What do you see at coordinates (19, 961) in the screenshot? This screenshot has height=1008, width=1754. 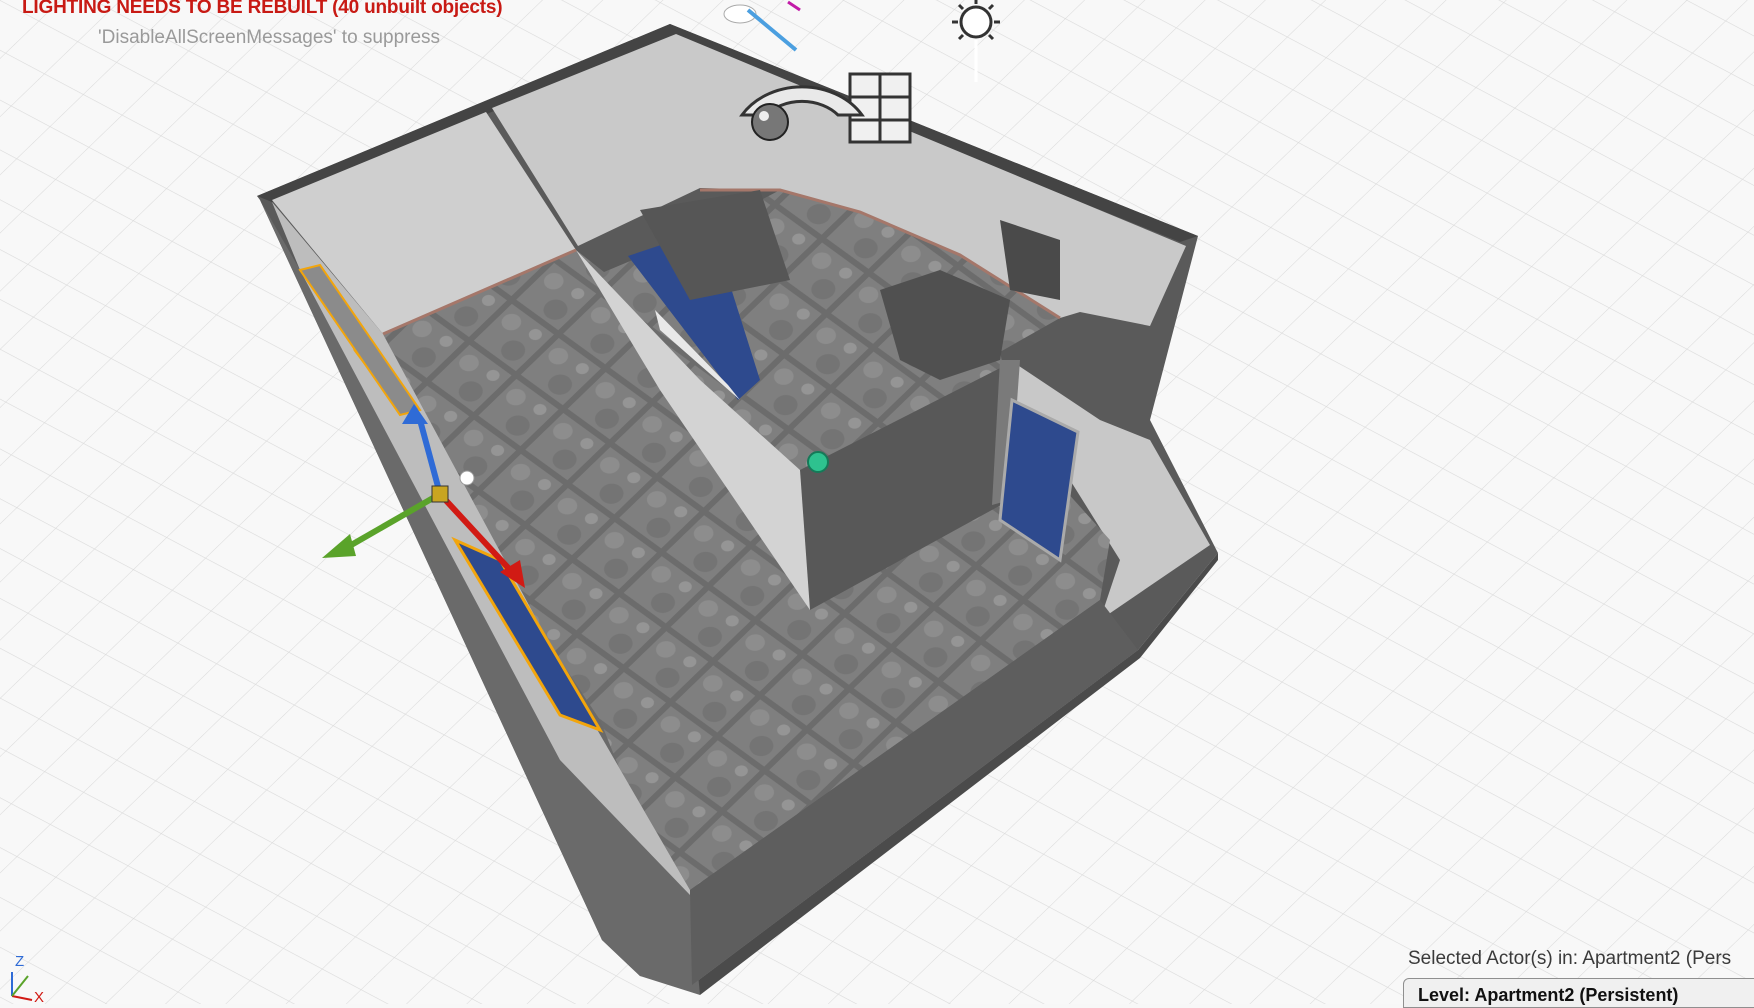 I see `axis-z-label: Z` at bounding box center [19, 961].